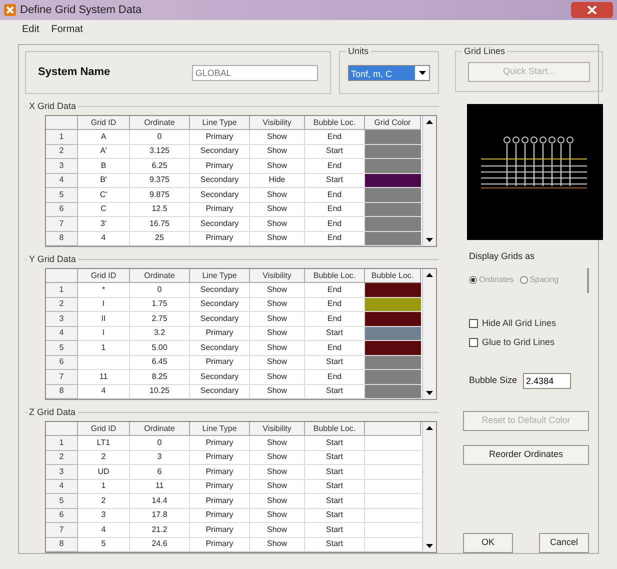 The width and height of the screenshot is (617, 569). I want to click on close-button, so click(592, 10).